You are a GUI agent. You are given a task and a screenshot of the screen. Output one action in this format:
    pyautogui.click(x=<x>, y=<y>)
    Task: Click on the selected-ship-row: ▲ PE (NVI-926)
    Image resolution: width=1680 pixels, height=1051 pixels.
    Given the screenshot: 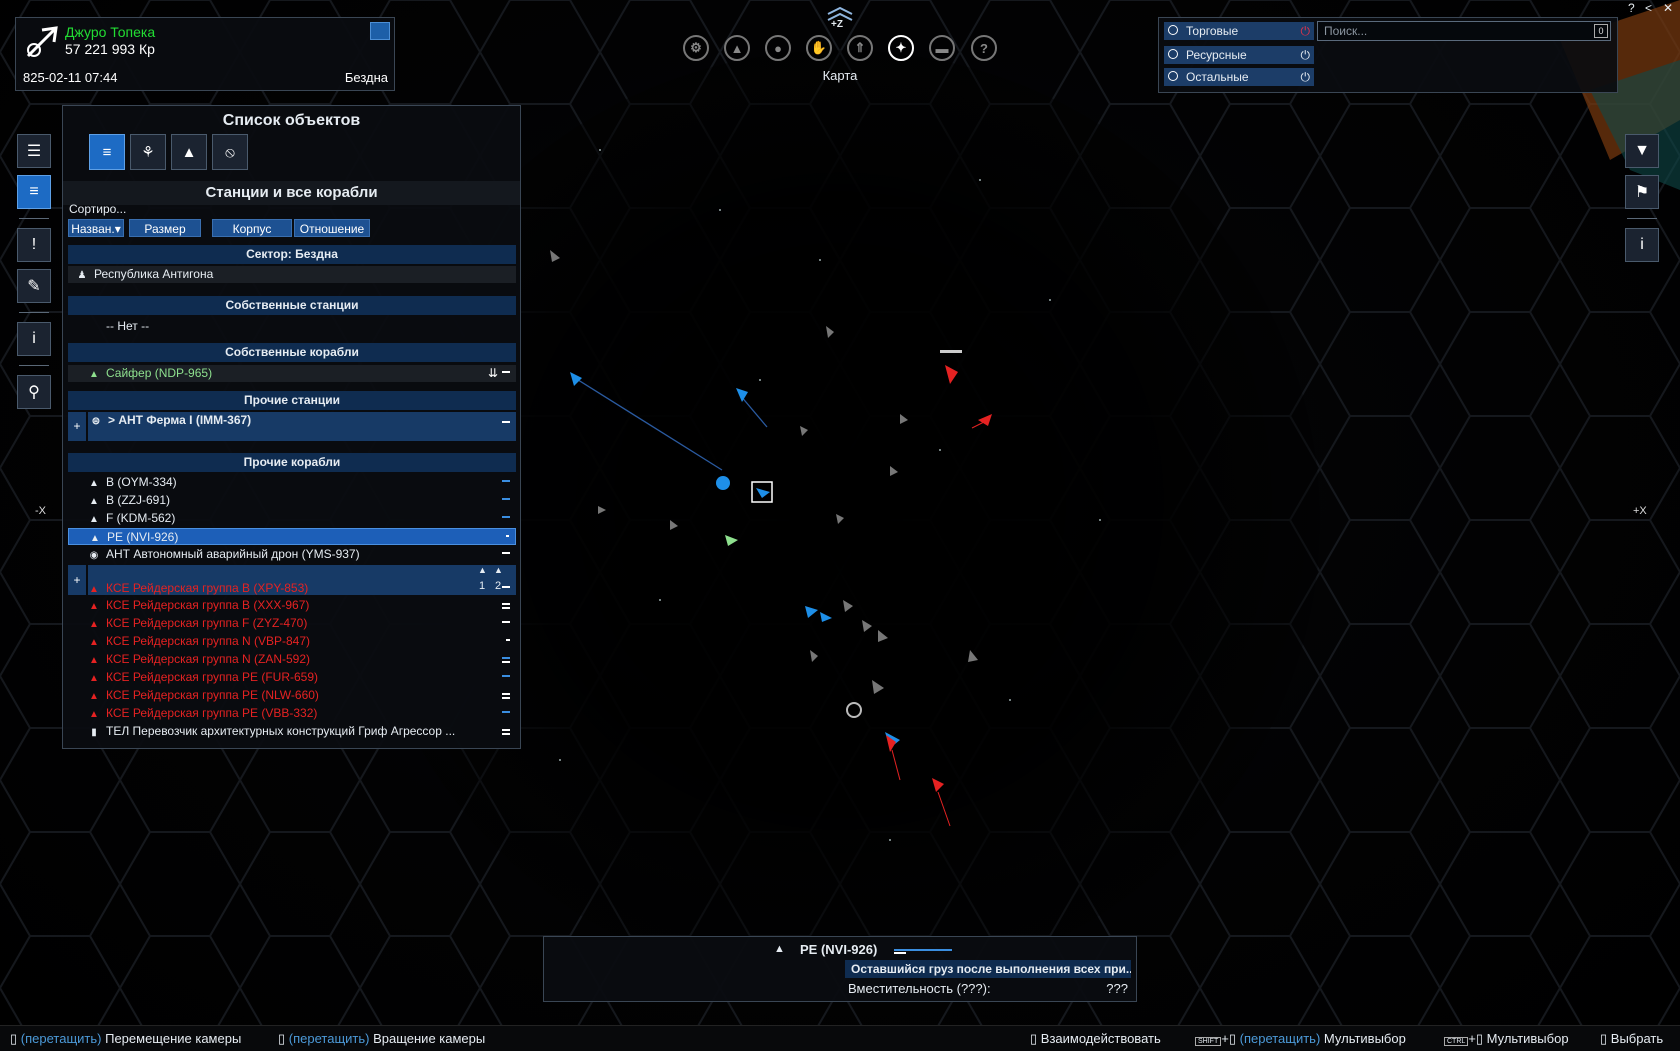 What is the action you would take?
    pyautogui.click(x=292, y=536)
    